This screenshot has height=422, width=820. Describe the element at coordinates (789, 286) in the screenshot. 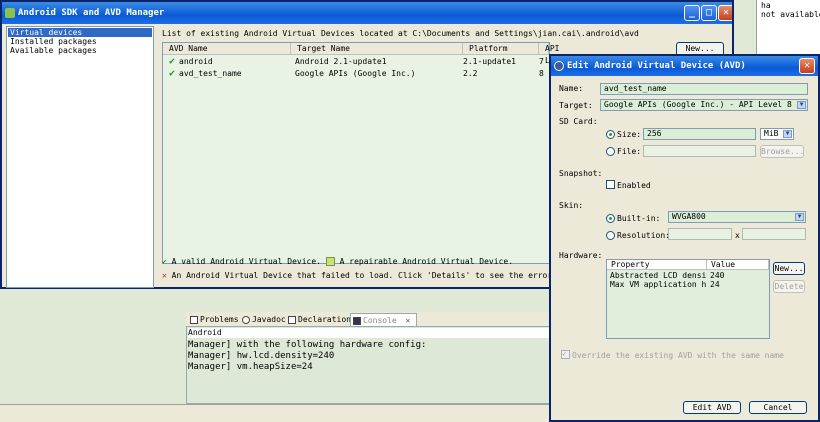

I see `hw-delete-button: Delete` at that location.